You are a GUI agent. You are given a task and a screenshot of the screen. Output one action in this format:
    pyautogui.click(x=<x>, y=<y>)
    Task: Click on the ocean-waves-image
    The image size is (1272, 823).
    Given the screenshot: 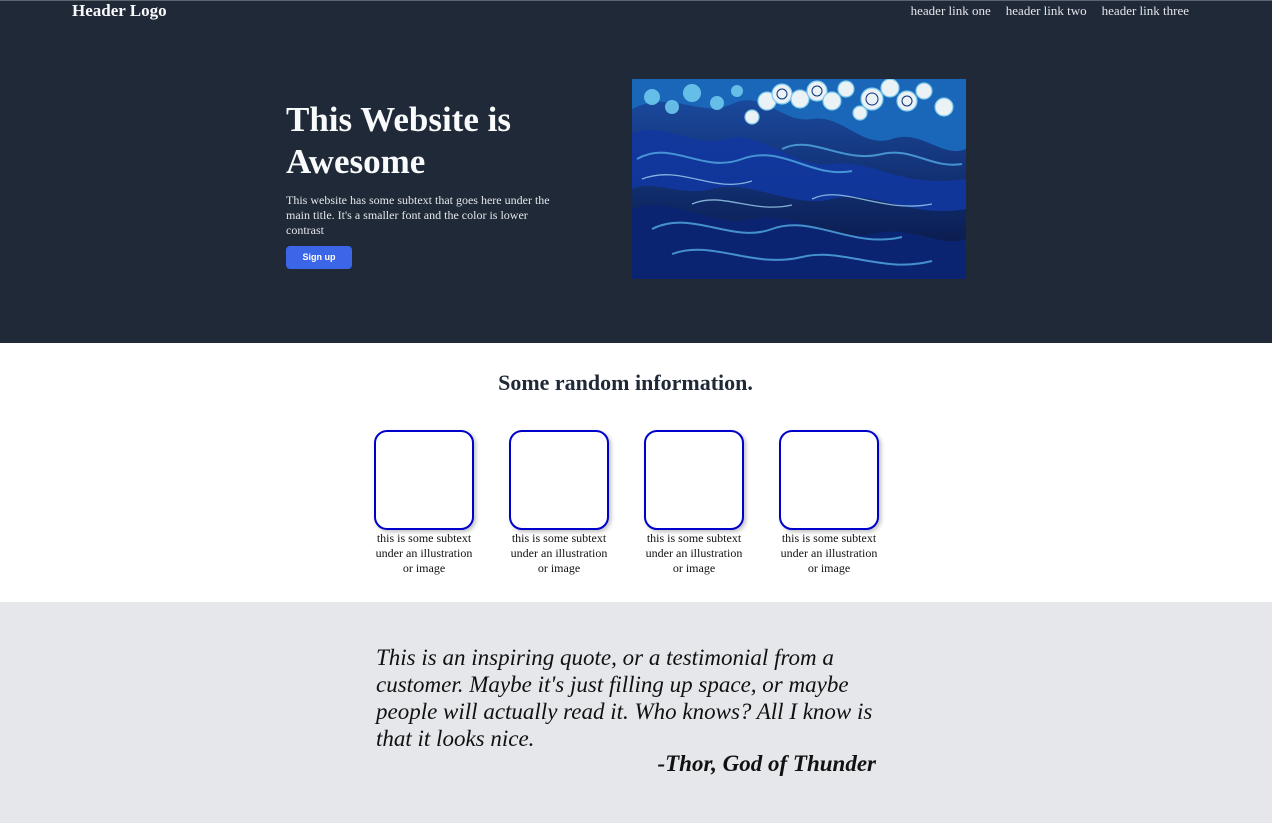 What is the action you would take?
    pyautogui.click(x=799, y=179)
    